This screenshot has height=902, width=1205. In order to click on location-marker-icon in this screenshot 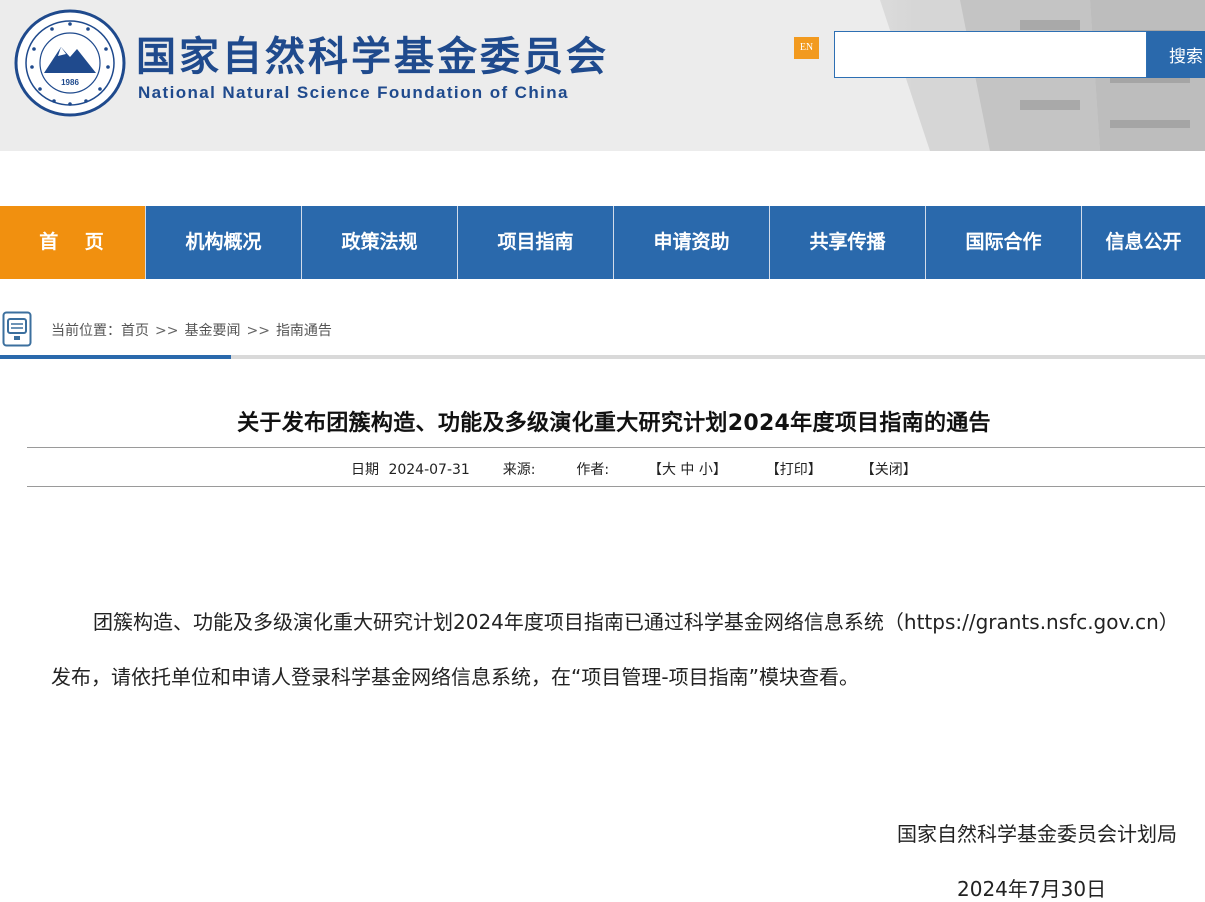, I will do `click(17, 329)`.